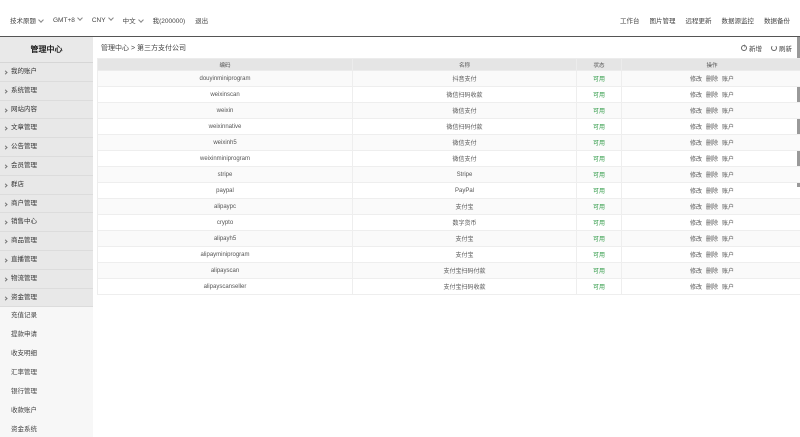 The width and height of the screenshot is (800, 437). I want to click on refresh-button: 刷新, so click(781, 48).